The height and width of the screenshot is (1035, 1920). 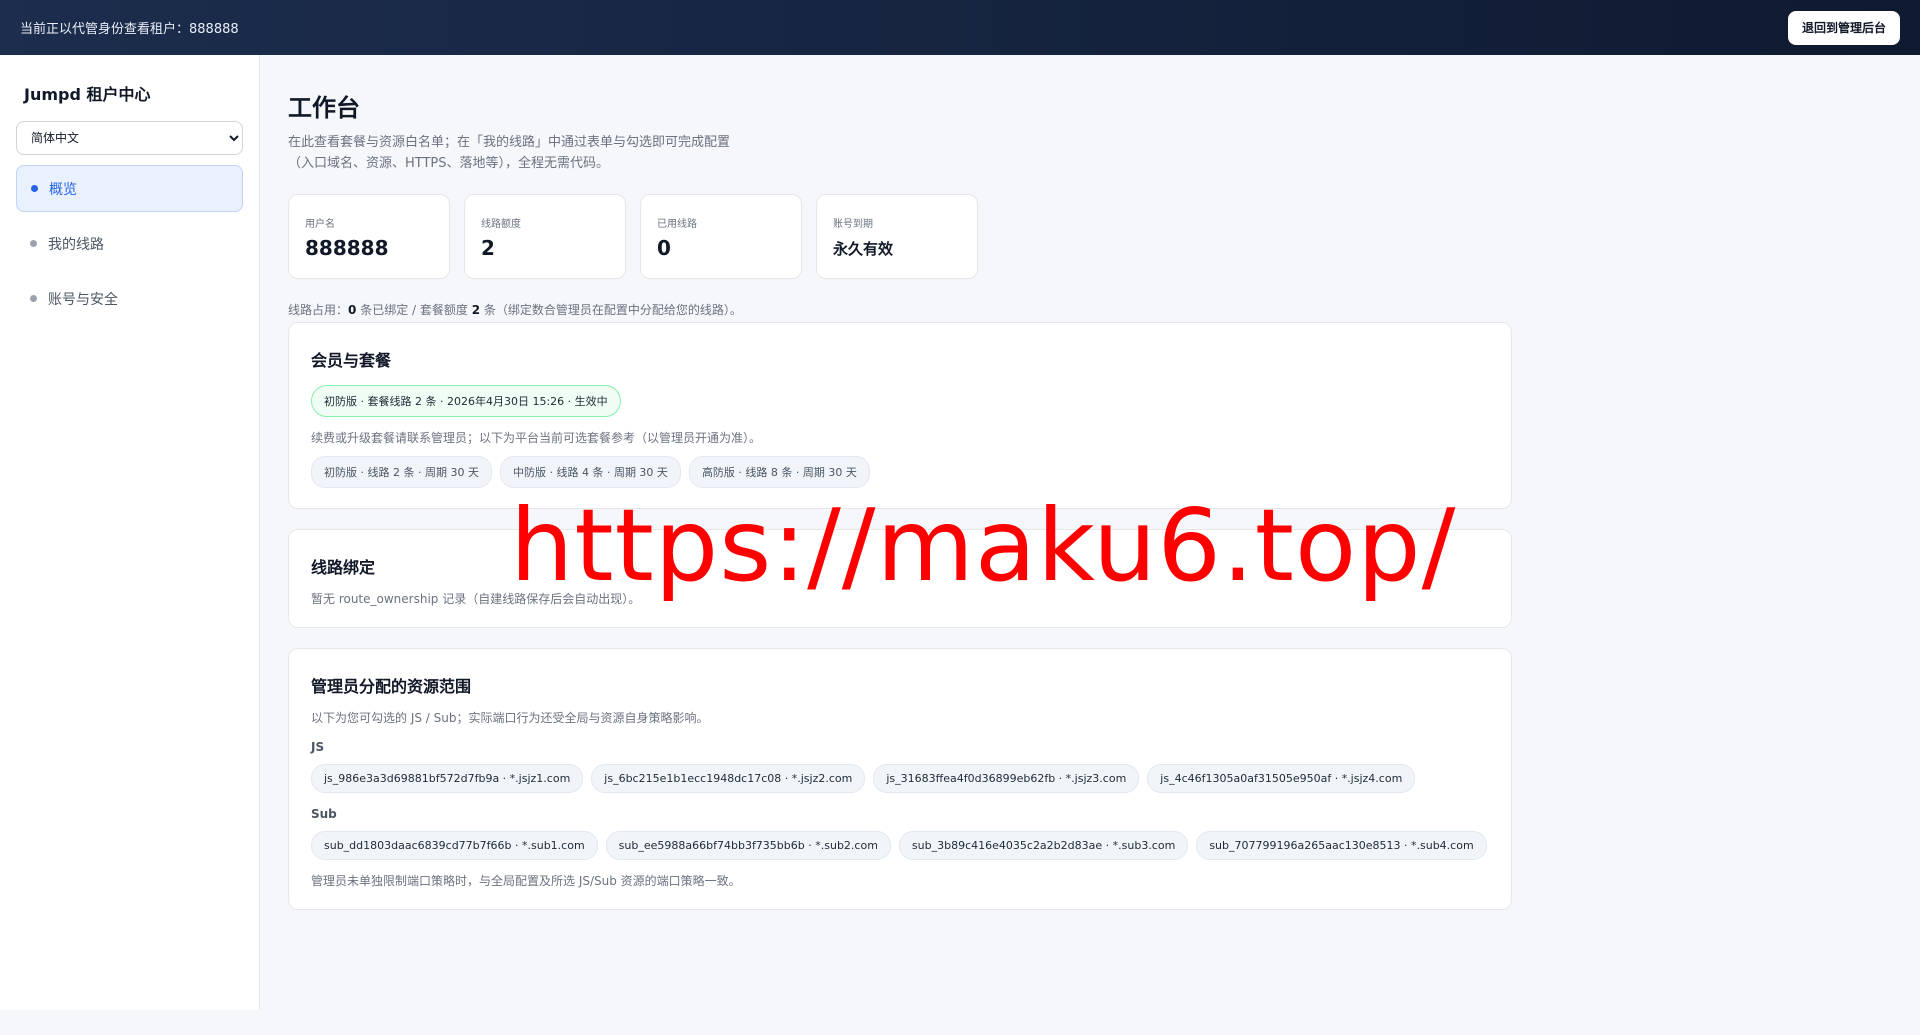 I want to click on brand-title: Jumpd 租户中心, so click(x=87, y=94).